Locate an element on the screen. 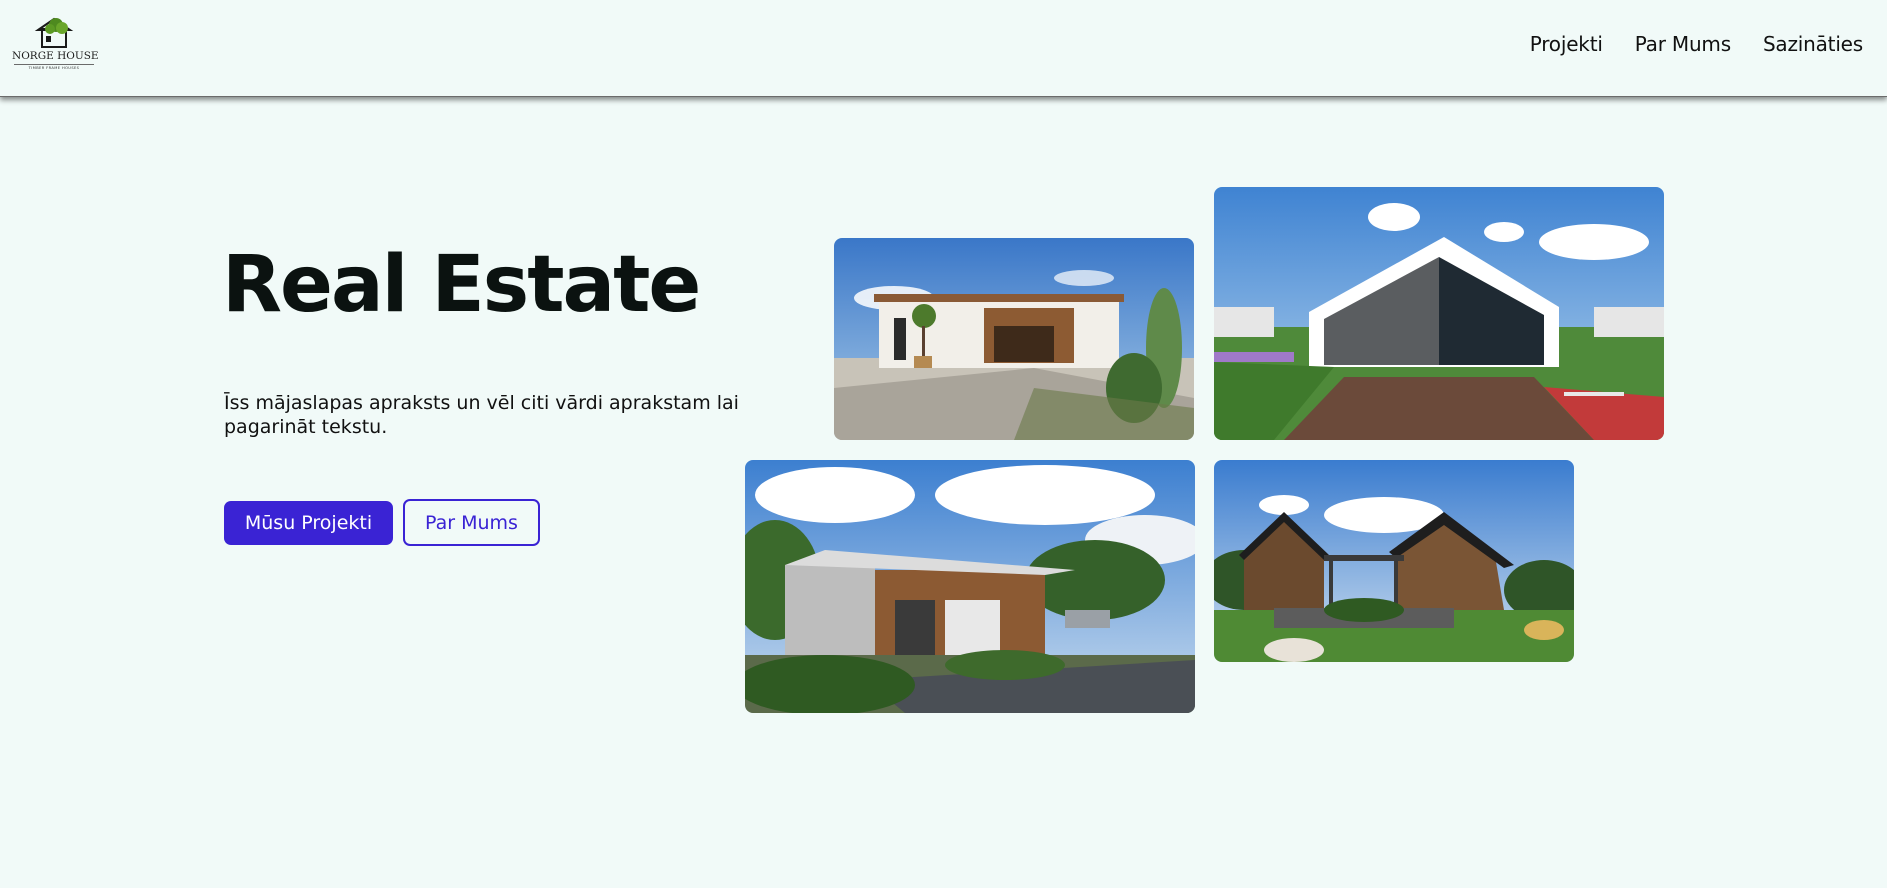  our-projects-button: Mūsu Projekti is located at coordinates (308, 523).